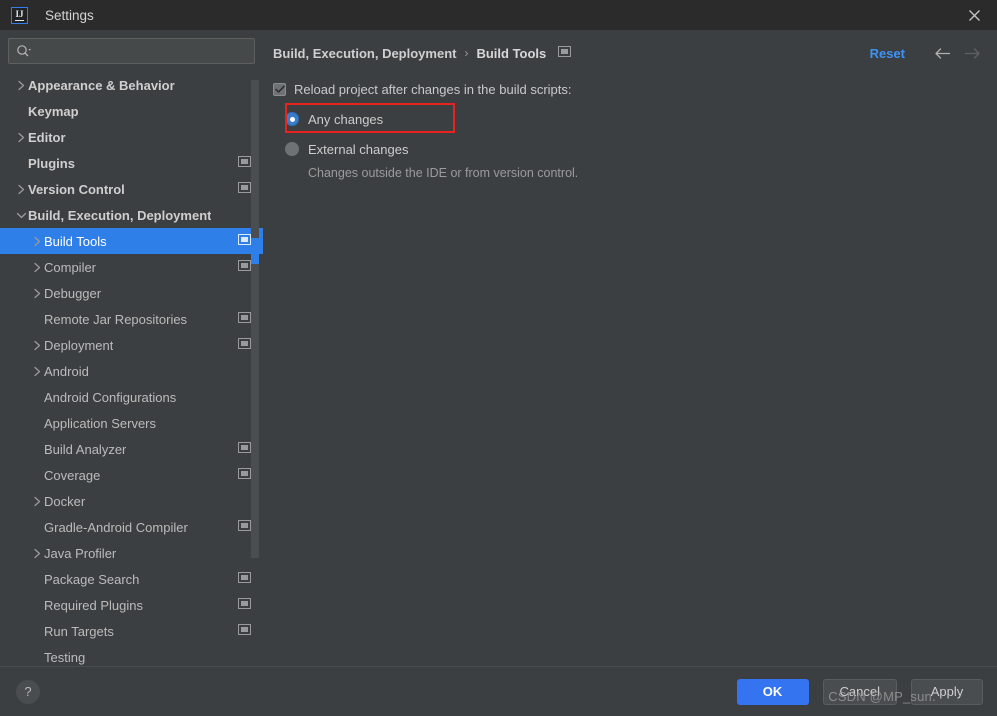 The width and height of the screenshot is (997, 716). What do you see at coordinates (94, 605) in the screenshot?
I see `sidebar-item-label: Required Plugins` at bounding box center [94, 605].